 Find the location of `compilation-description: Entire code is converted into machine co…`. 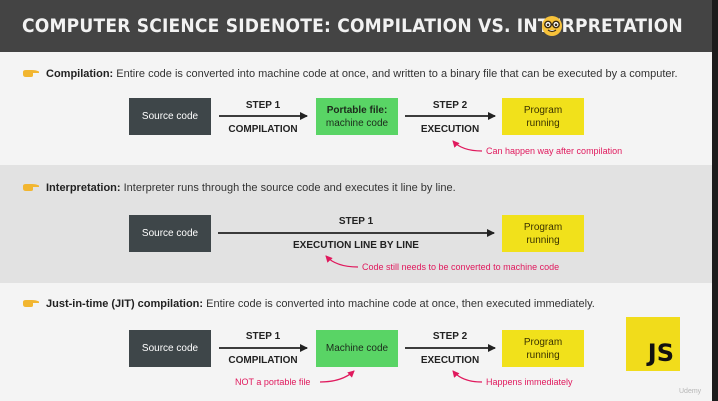

compilation-description: Entire code is converted into machine co… is located at coordinates (395, 74).